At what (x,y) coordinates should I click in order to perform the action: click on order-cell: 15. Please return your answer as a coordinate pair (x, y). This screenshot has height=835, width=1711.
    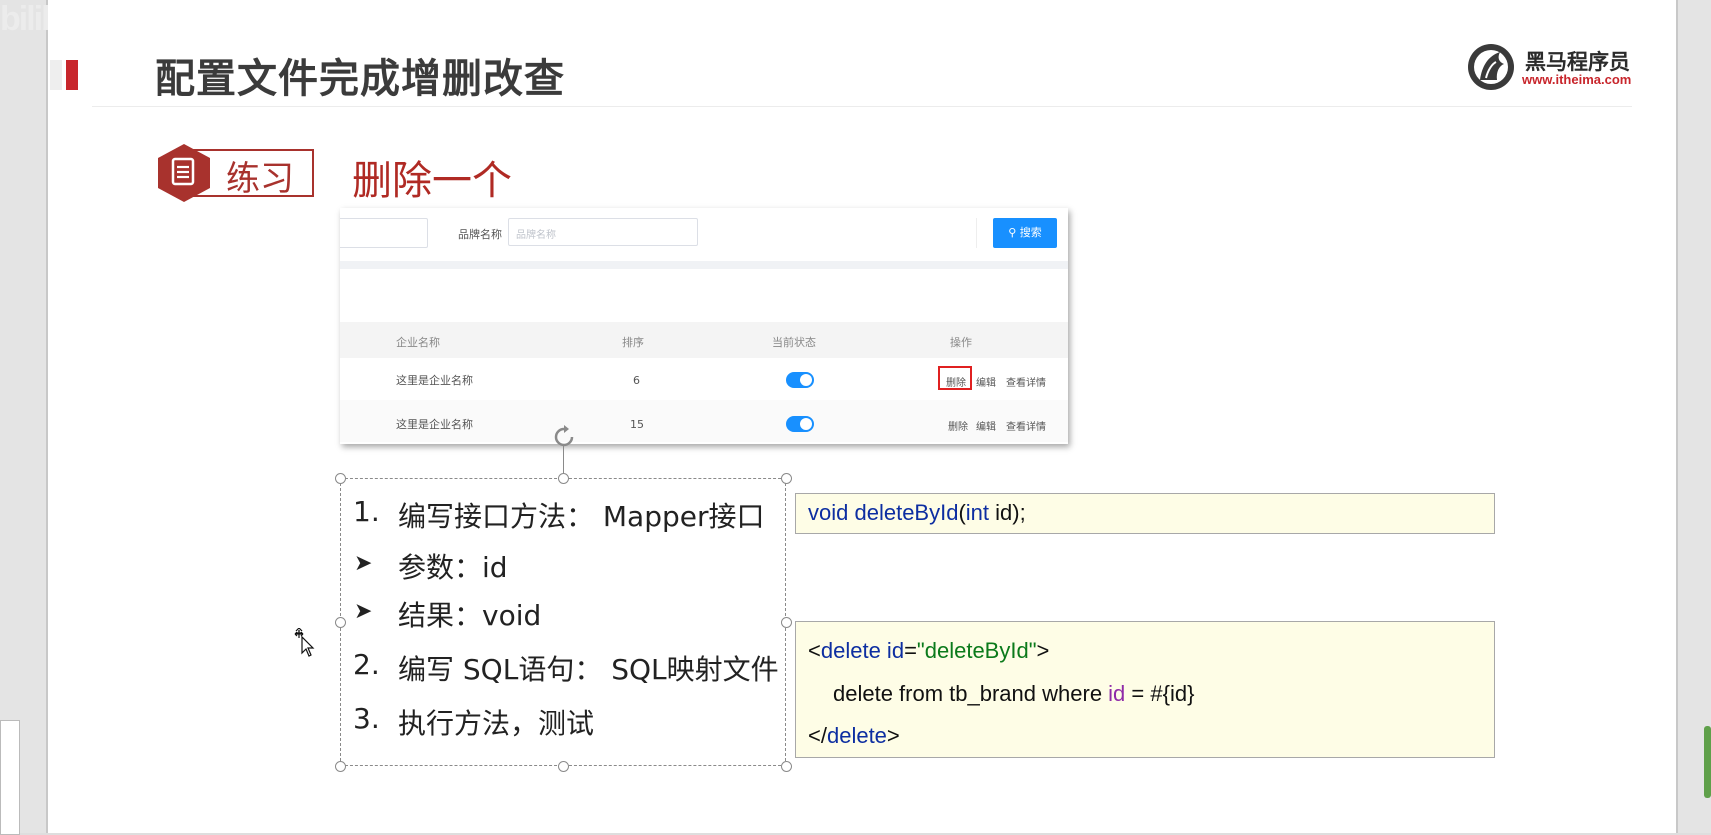
    Looking at the image, I should click on (637, 424).